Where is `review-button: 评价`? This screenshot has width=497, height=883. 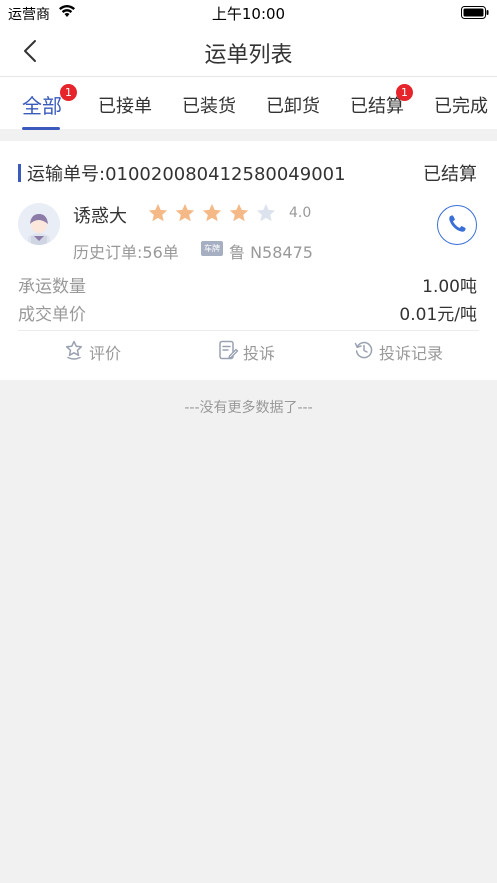
review-button: 评价 is located at coordinates (98, 351).